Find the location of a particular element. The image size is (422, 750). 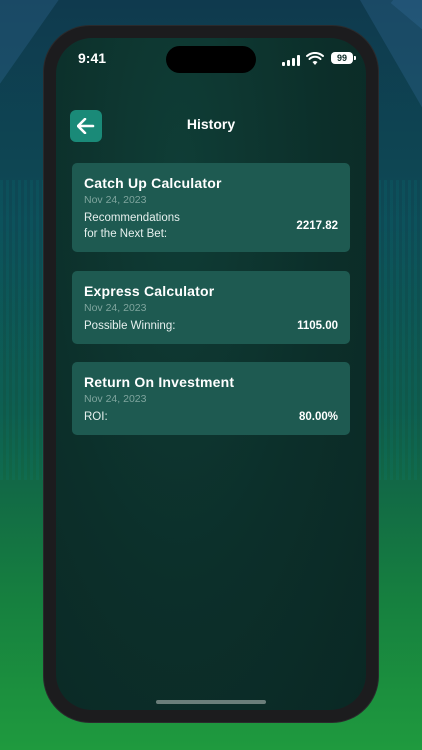

card-label: Possible Winning: is located at coordinates (130, 326).